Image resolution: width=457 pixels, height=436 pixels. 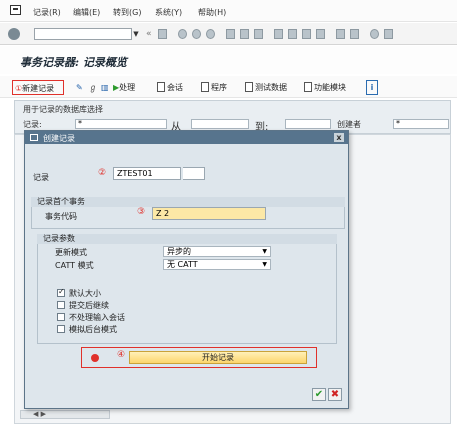 I want to click on transaction-group-header: 记录首个事务, so click(x=188, y=202).